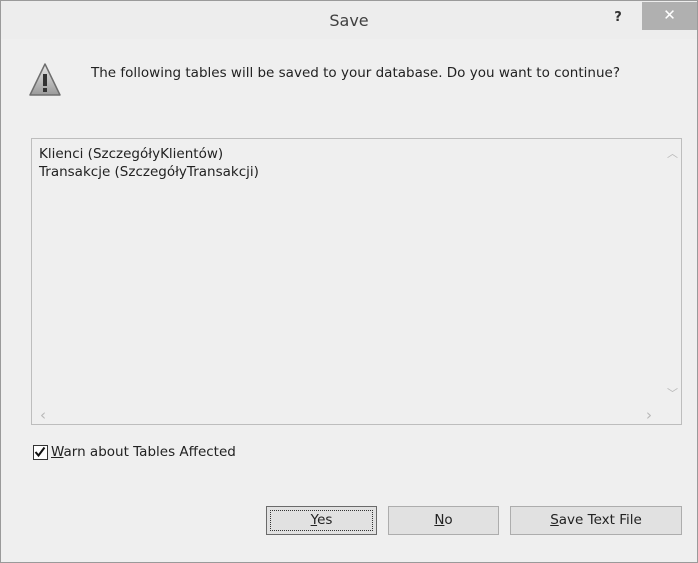 The width and height of the screenshot is (698, 563). Describe the element at coordinates (649, 415) in the screenshot. I see `scroll-right-icon: ›` at that location.